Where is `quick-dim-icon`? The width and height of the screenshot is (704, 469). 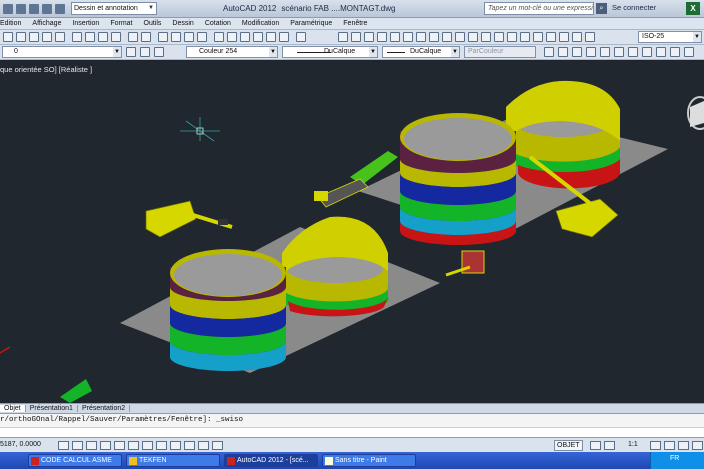
quick-dim-icon is located at coordinates (447, 37).